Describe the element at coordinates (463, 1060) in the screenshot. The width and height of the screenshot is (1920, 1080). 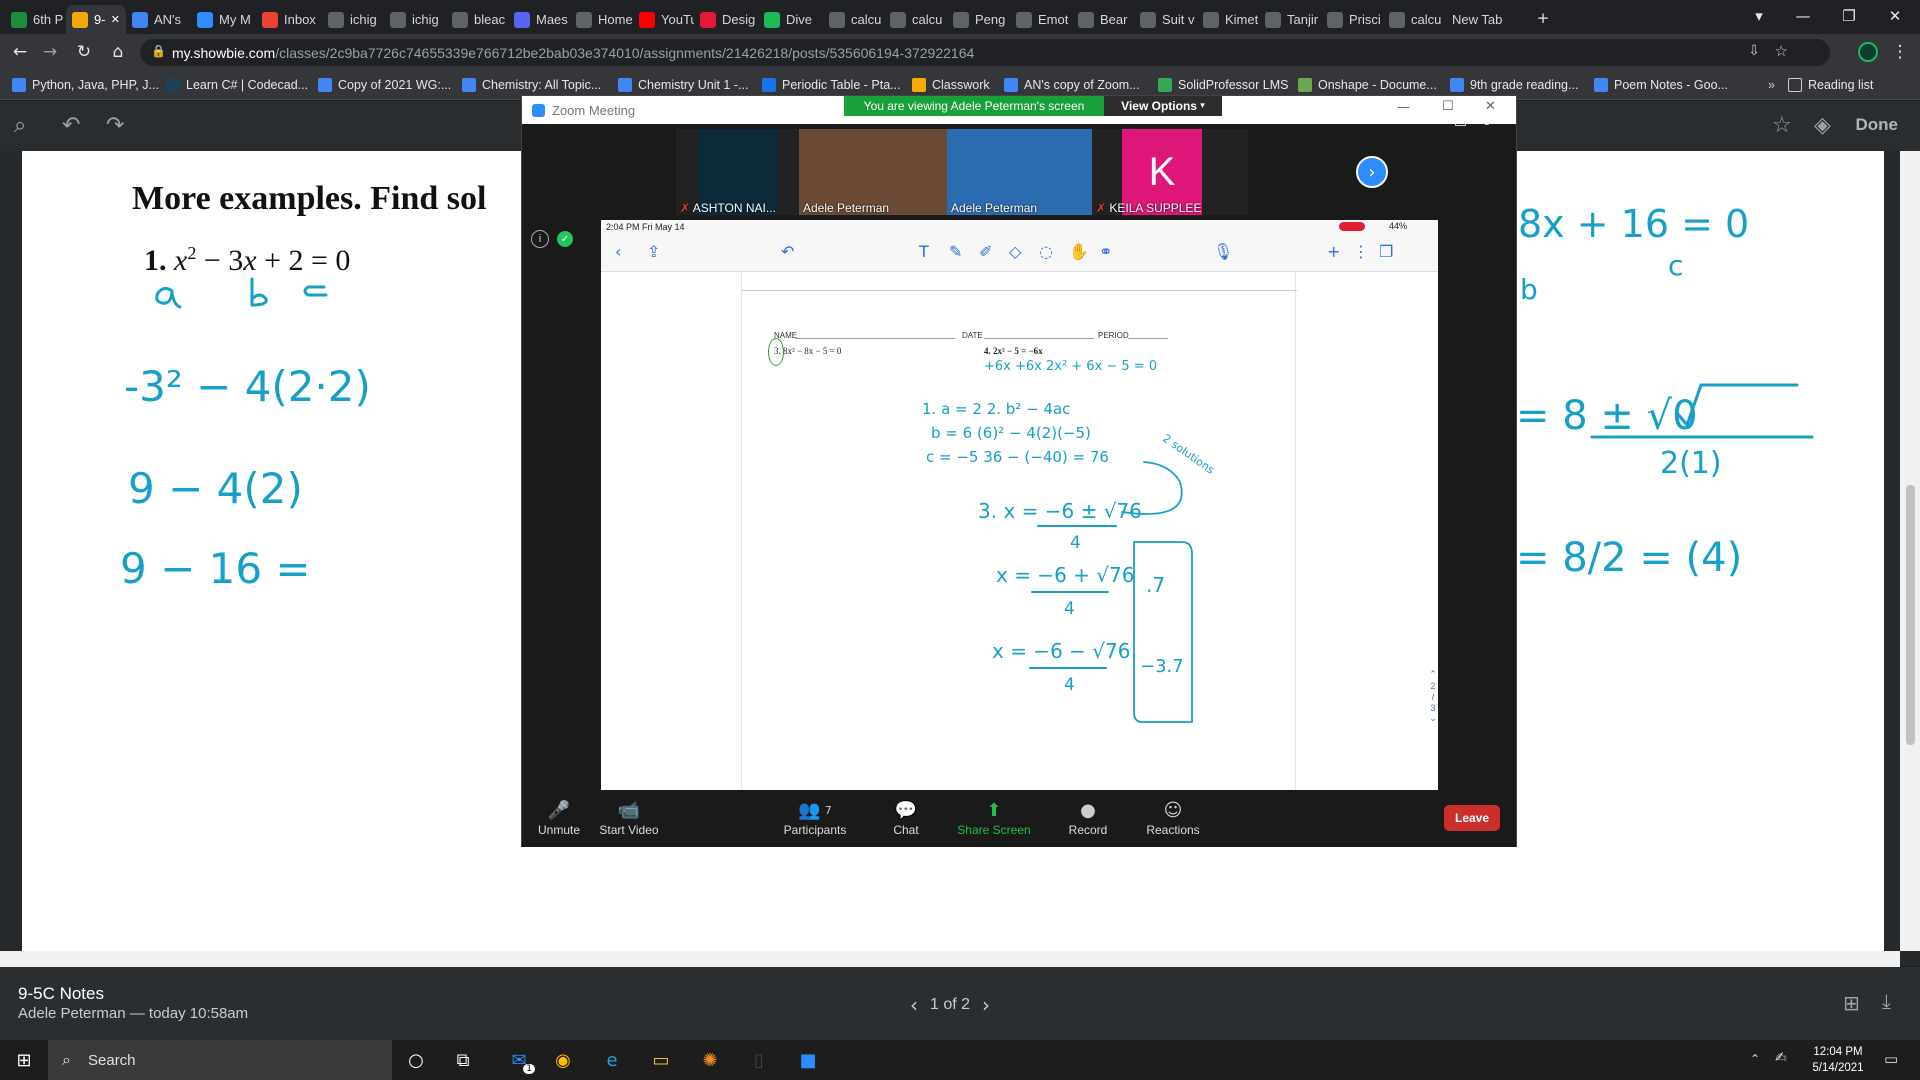
I see `task-view-icon: ⧉` at that location.